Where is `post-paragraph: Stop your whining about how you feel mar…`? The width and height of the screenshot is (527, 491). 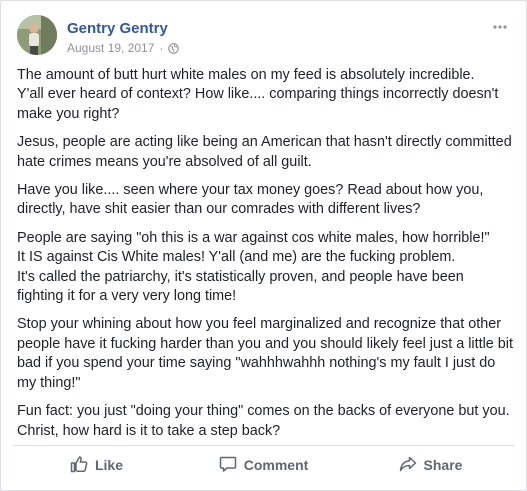
post-paragraph: Stop your whining about how you feel mar… is located at coordinates (265, 353).